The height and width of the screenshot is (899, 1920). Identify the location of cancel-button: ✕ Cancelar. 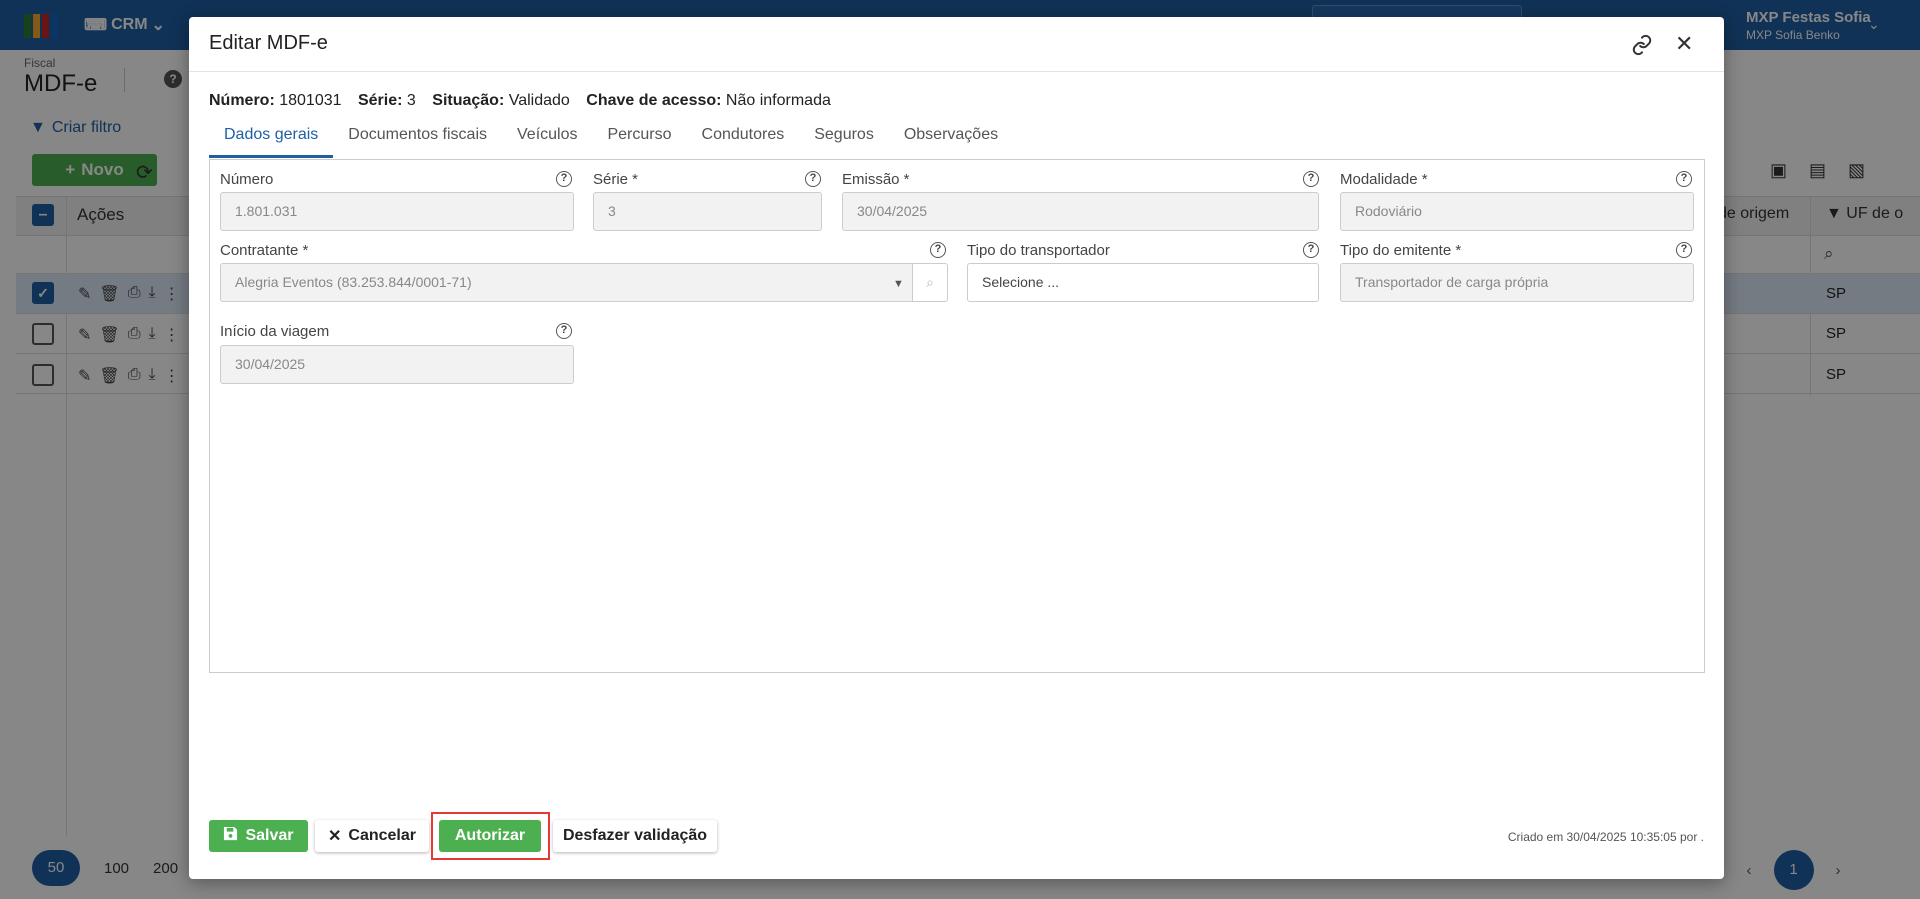
(372, 836).